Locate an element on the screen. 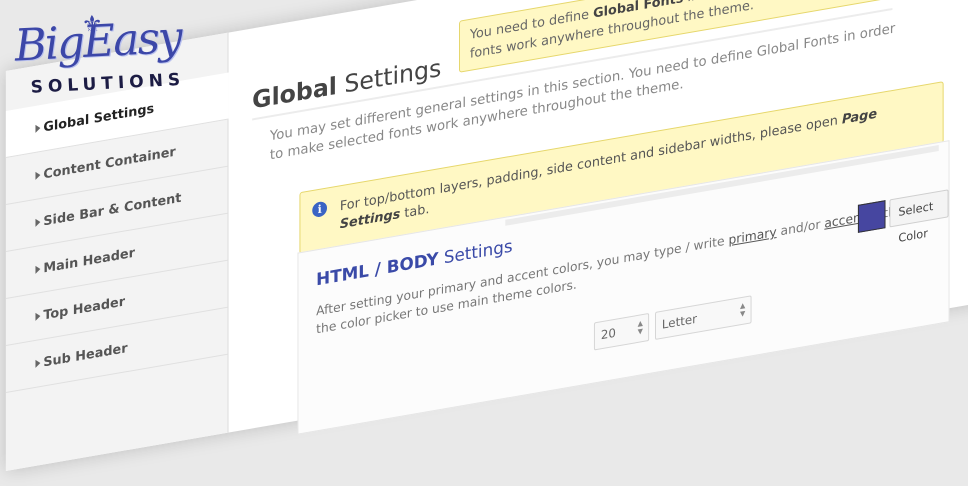 This screenshot has height=486, width=968. logo-subtitle: SOLUTIONS is located at coordinates (108, 83).